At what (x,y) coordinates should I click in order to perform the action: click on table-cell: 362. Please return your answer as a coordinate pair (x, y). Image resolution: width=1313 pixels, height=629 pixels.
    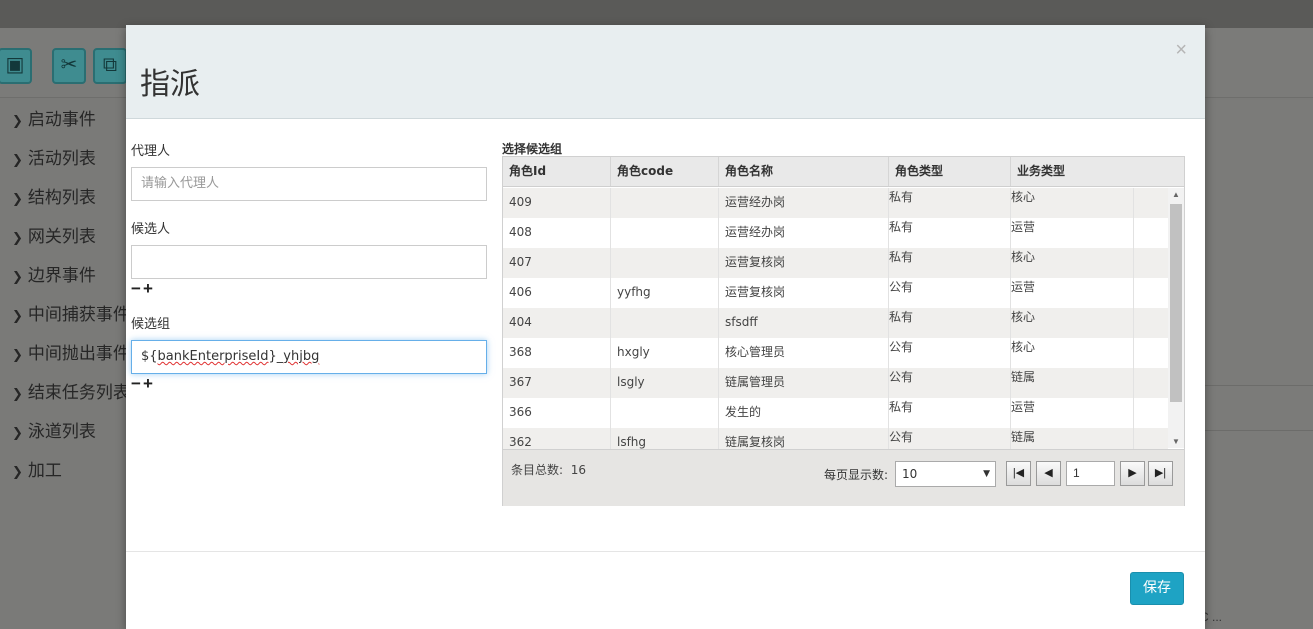
    Looking at the image, I should click on (557, 438).